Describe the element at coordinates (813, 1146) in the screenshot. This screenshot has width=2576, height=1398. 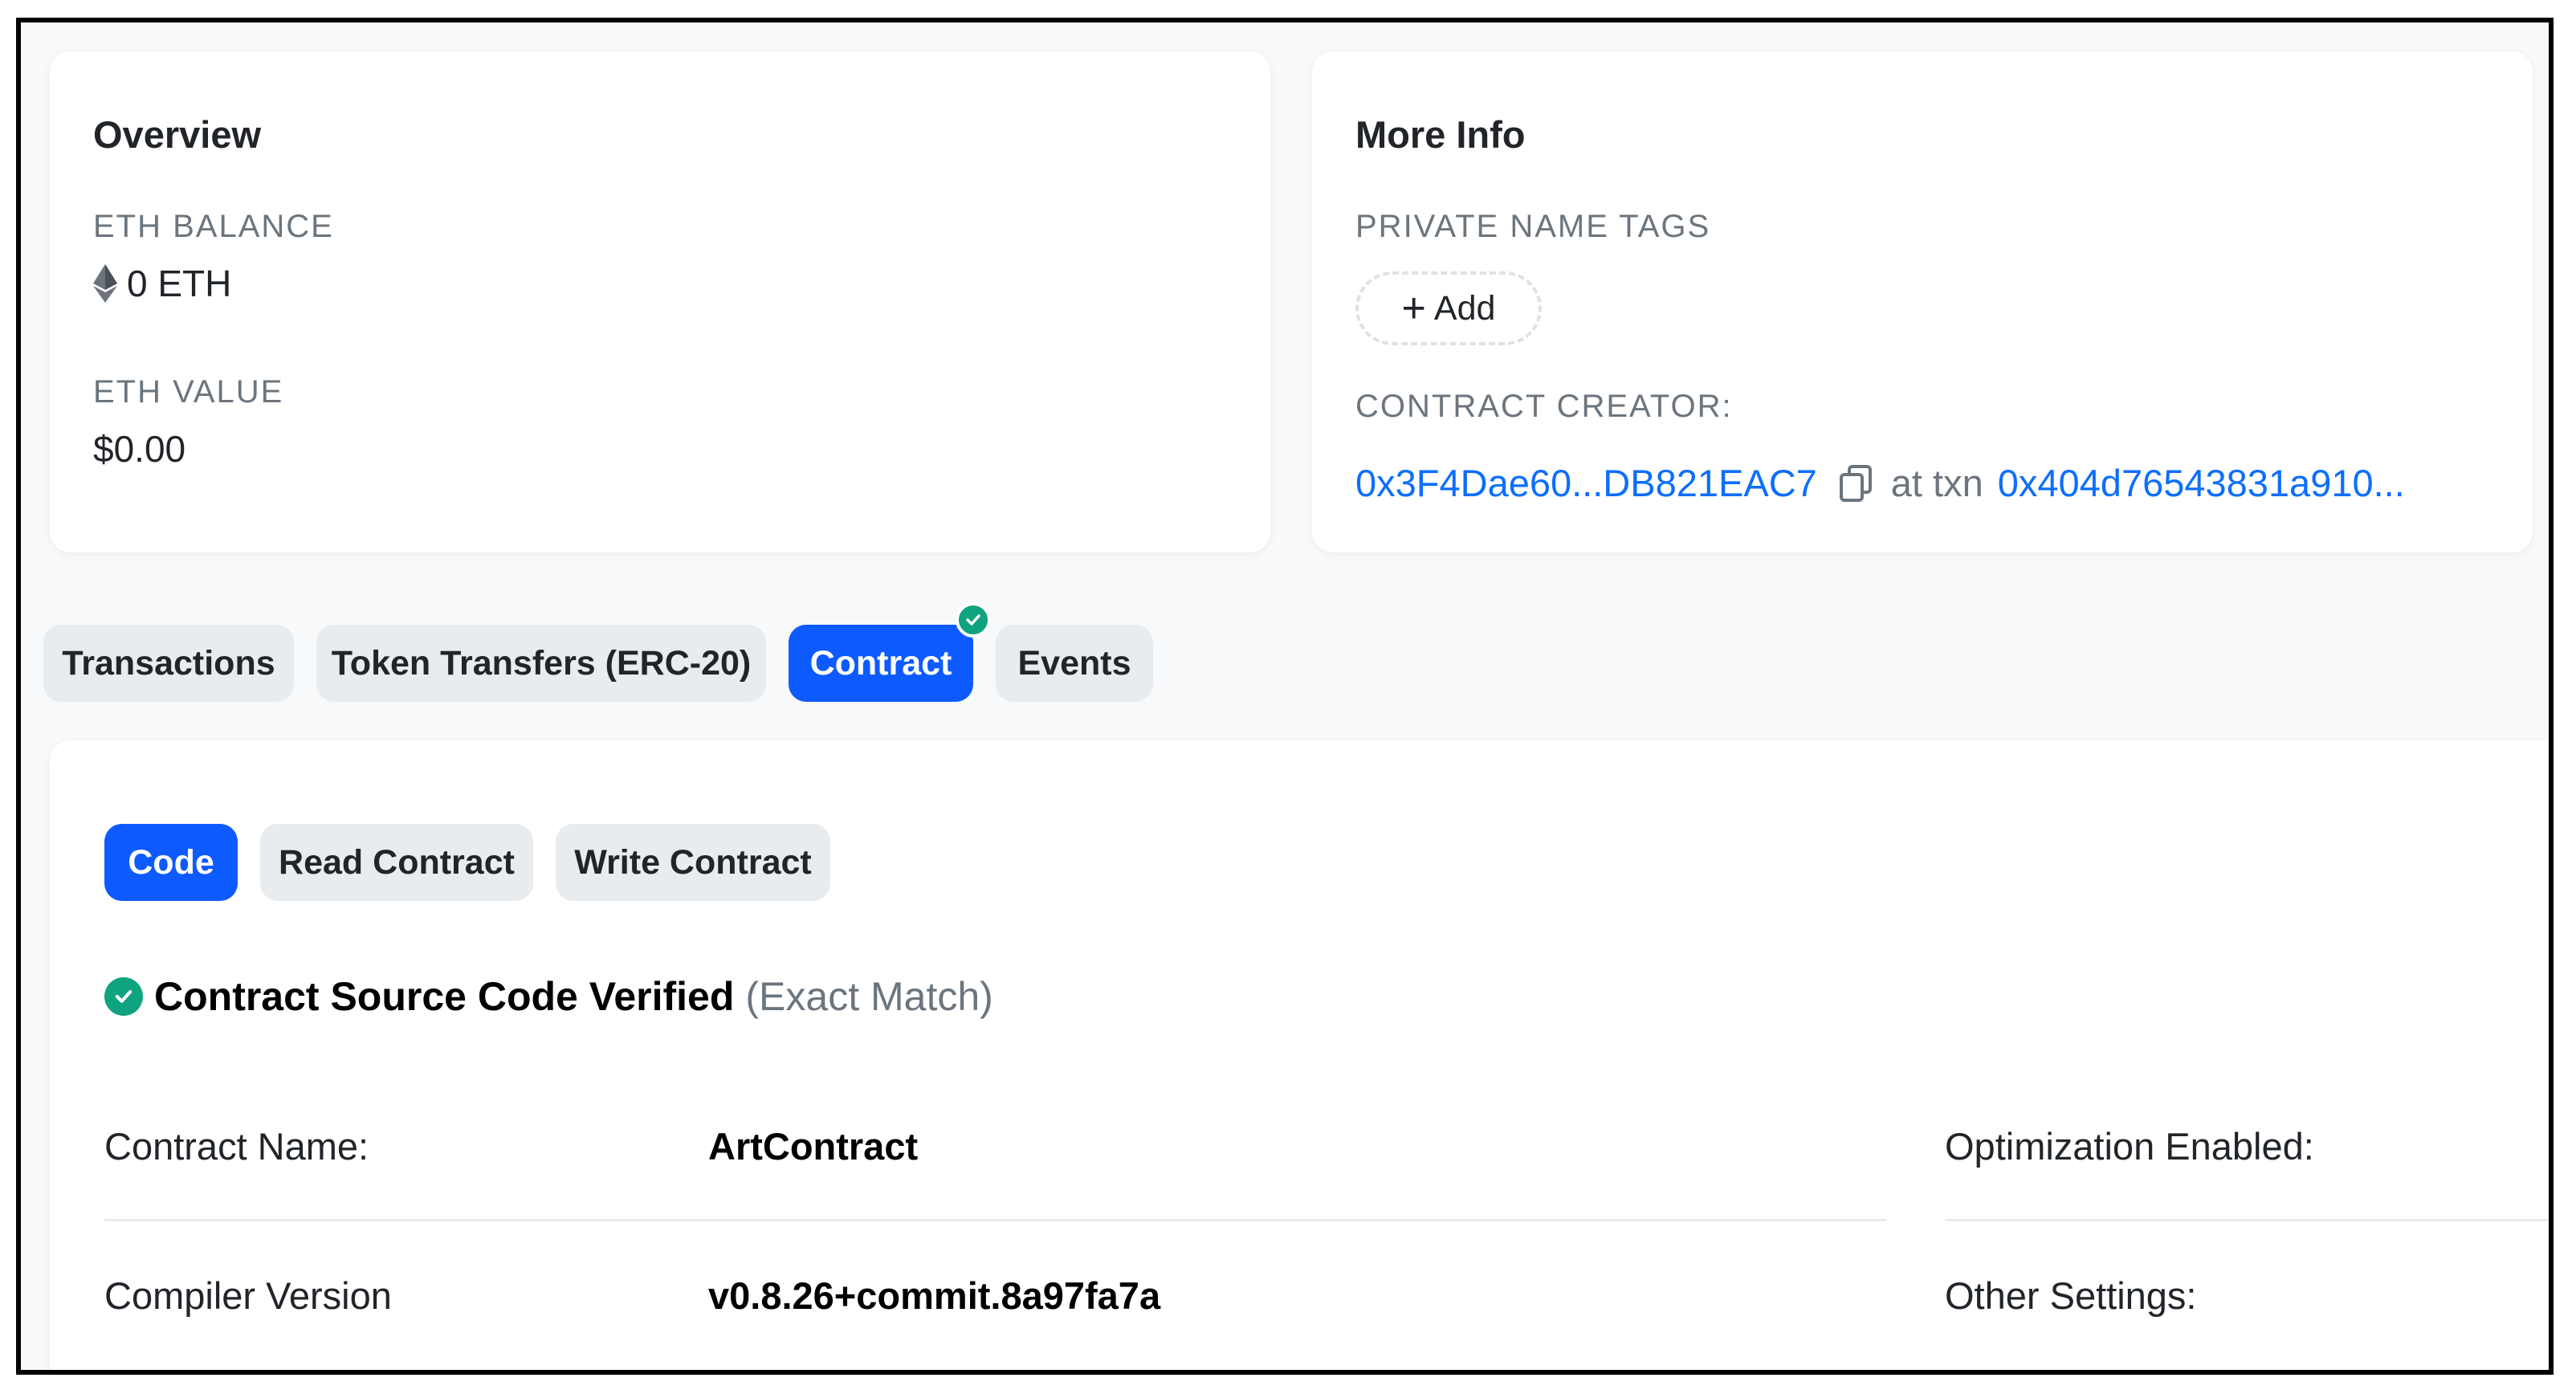
I see `contract-name-value: ArtContract` at that location.